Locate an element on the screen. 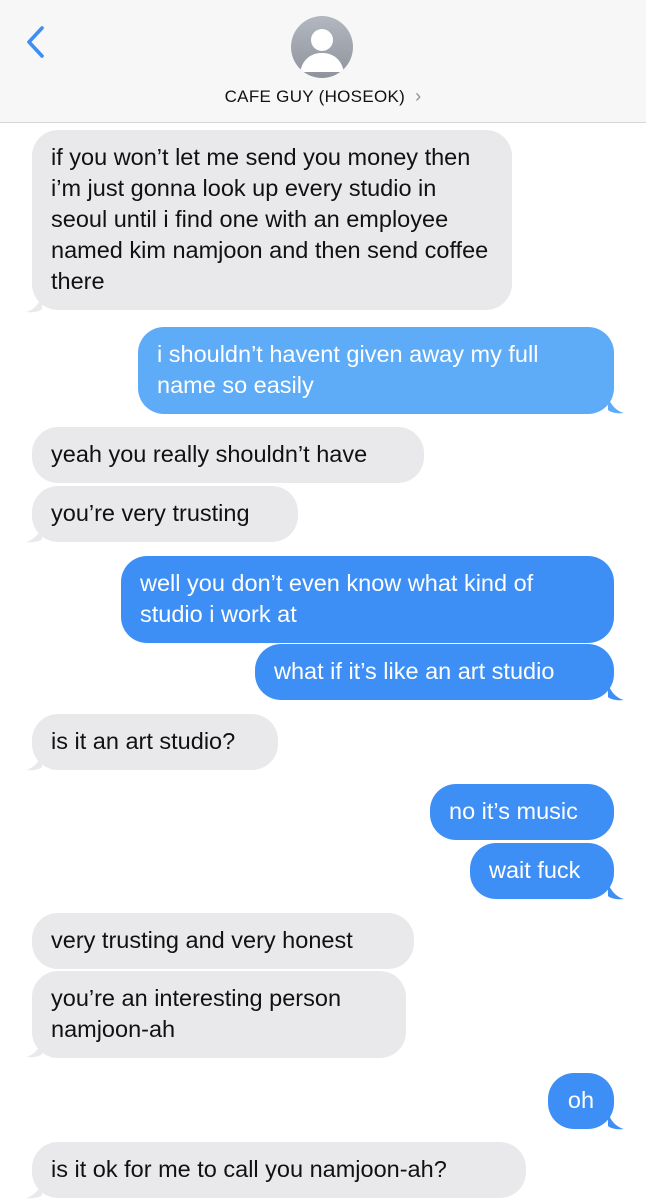 This screenshot has width=646, height=1200. message-bubble-incoming: is it ok for me to call you namjoon-ah? is located at coordinates (279, 1170).